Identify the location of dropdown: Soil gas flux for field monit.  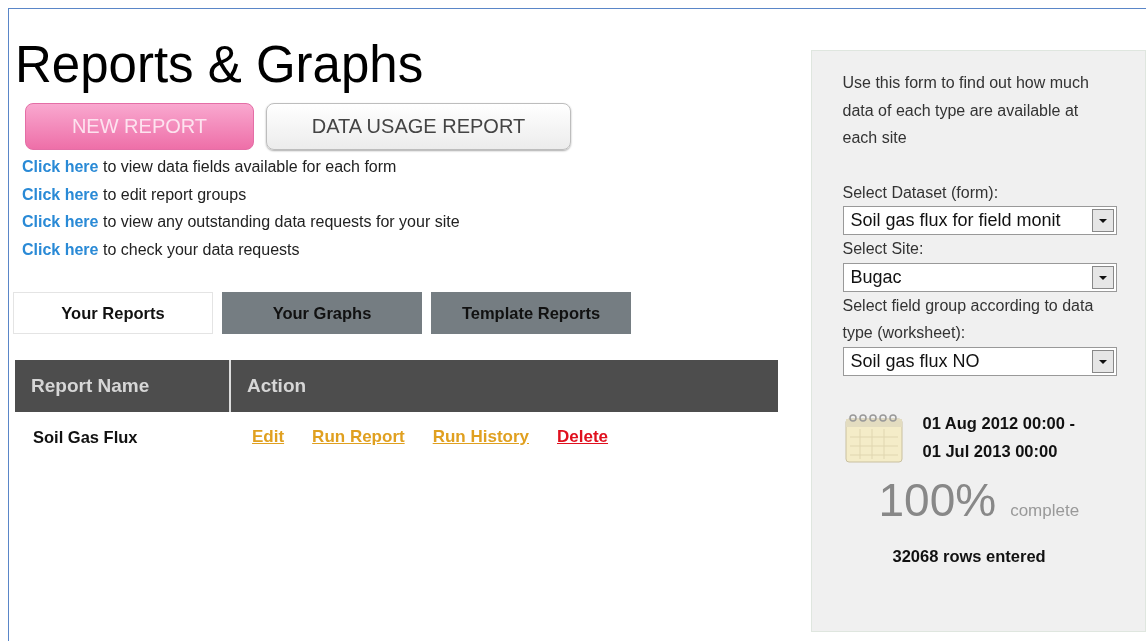
(979, 220).